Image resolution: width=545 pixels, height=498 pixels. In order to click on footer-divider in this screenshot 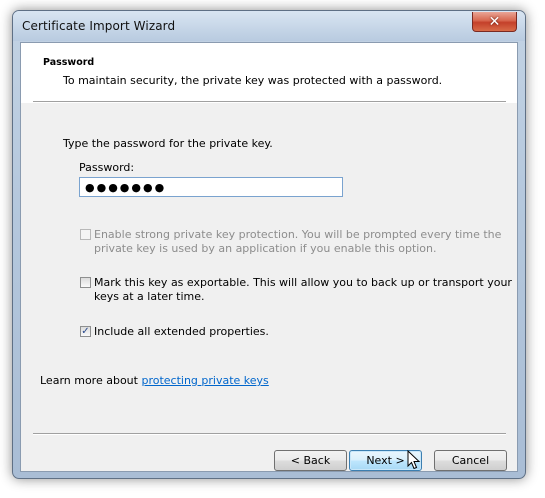, I will do `click(269, 434)`.